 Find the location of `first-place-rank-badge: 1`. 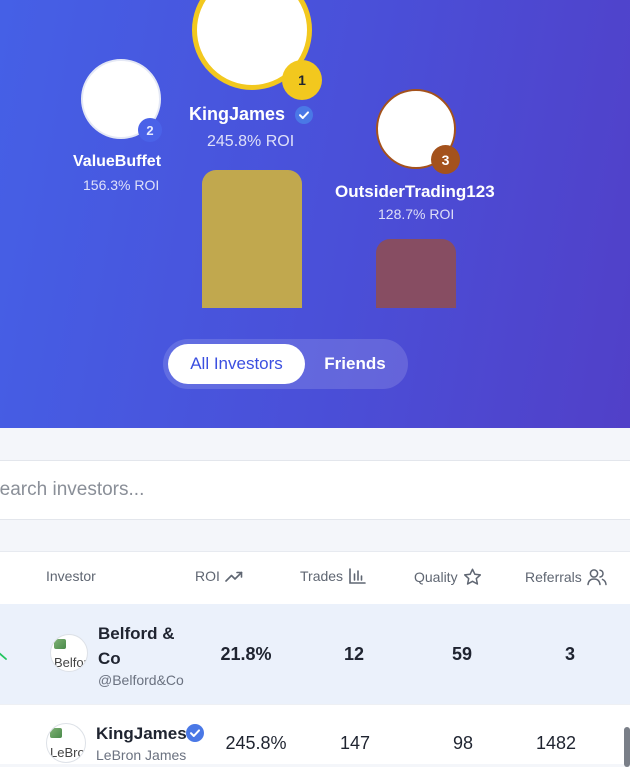

first-place-rank-badge: 1 is located at coordinates (302, 80).